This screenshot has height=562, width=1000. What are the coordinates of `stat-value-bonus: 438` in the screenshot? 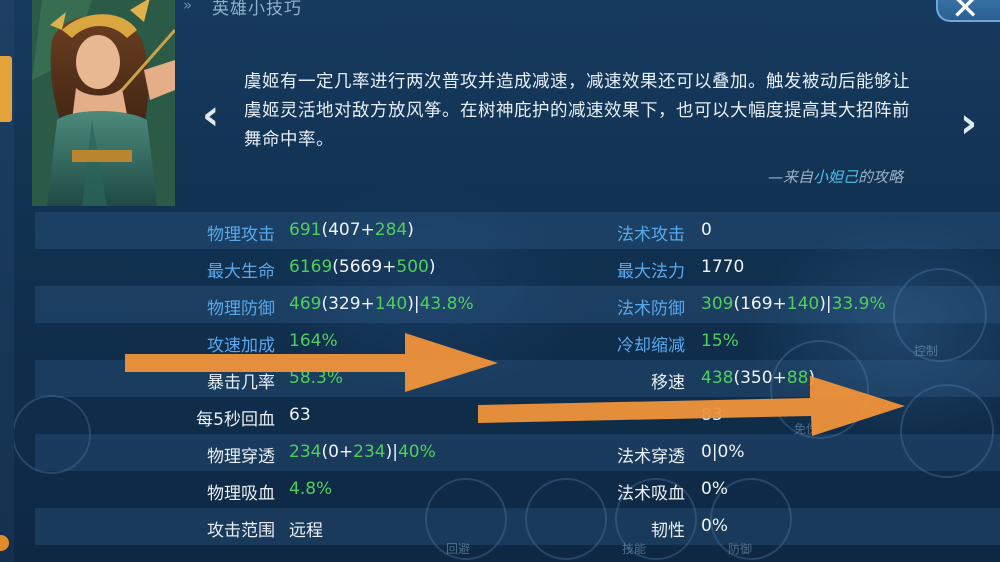 It's located at (717, 378).